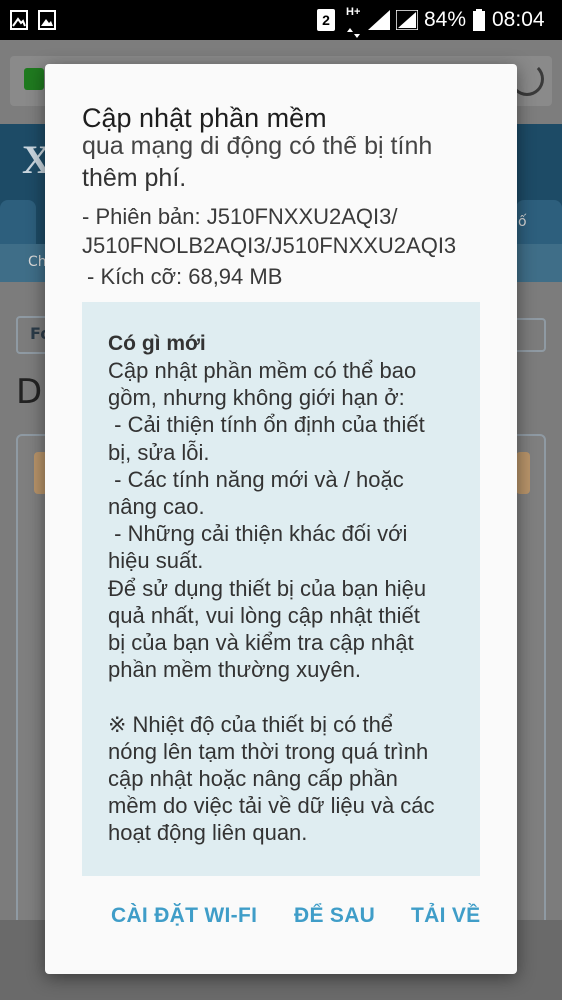  What do you see at coordinates (18, 224) in the screenshot?
I see `site-tab-left` at bounding box center [18, 224].